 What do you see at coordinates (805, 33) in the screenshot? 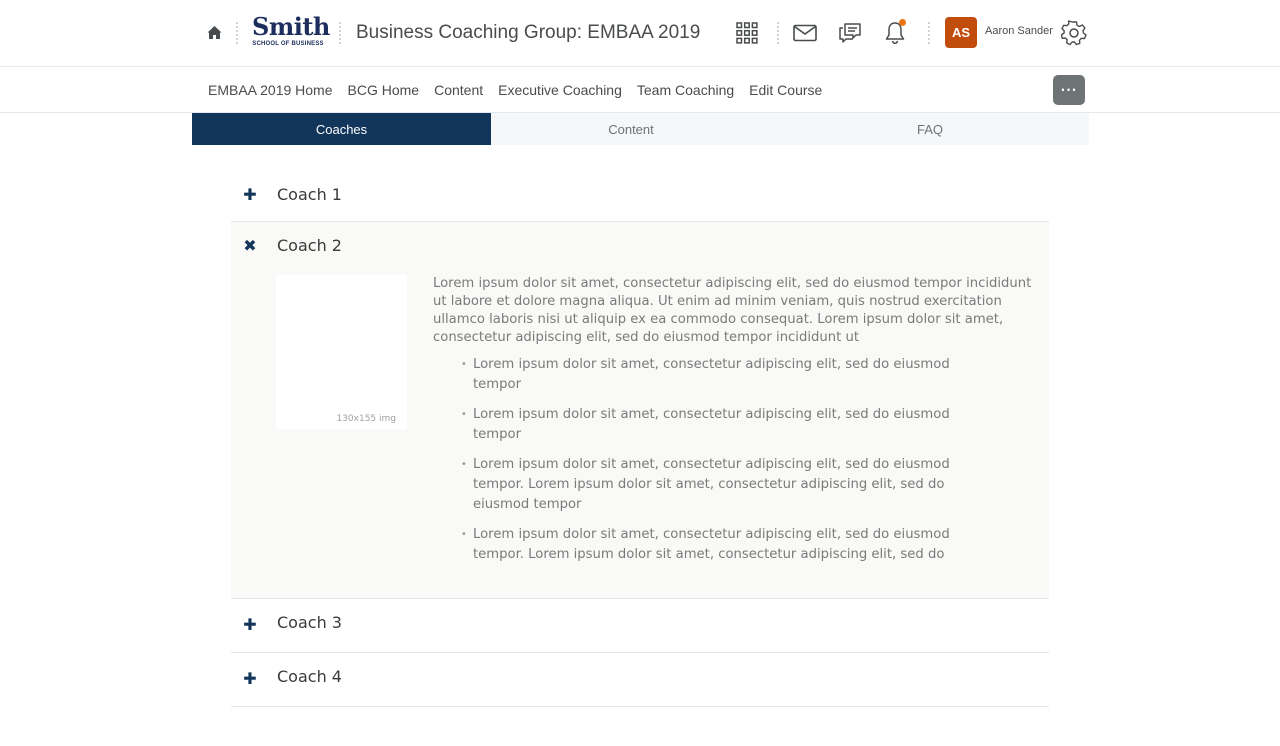
I see `mail-icon` at bounding box center [805, 33].